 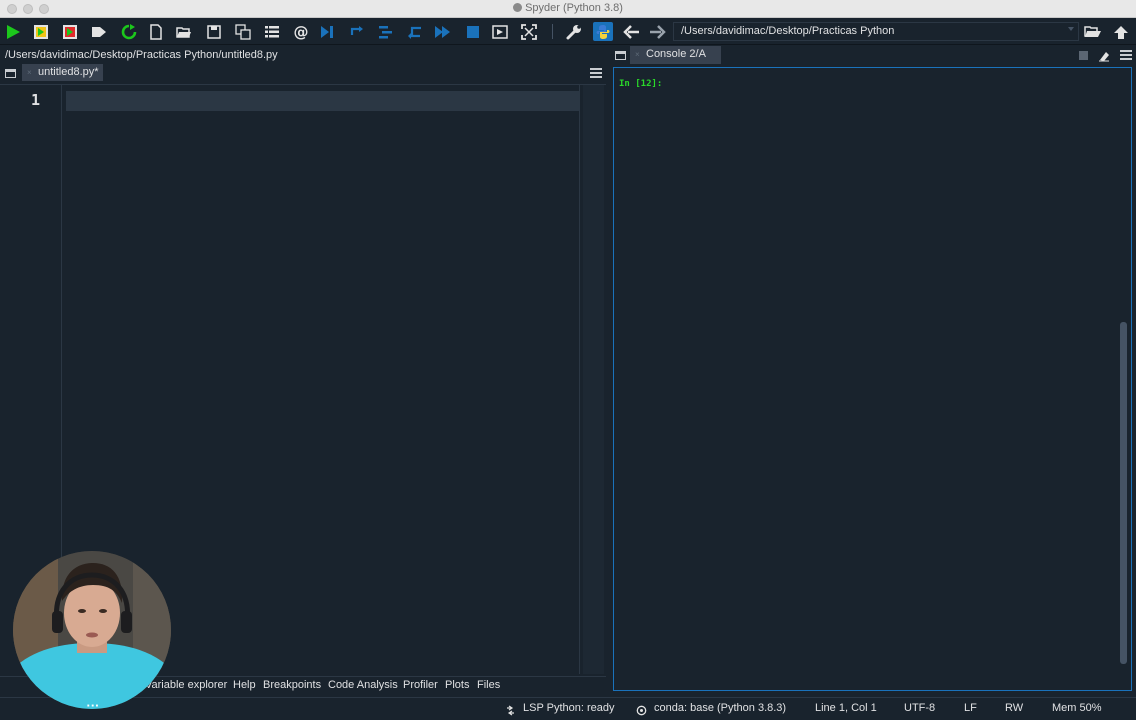 What do you see at coordinates (1104, 58) in the screenshot?
I see `eraser-icon` at bounding box center [1104, 58].